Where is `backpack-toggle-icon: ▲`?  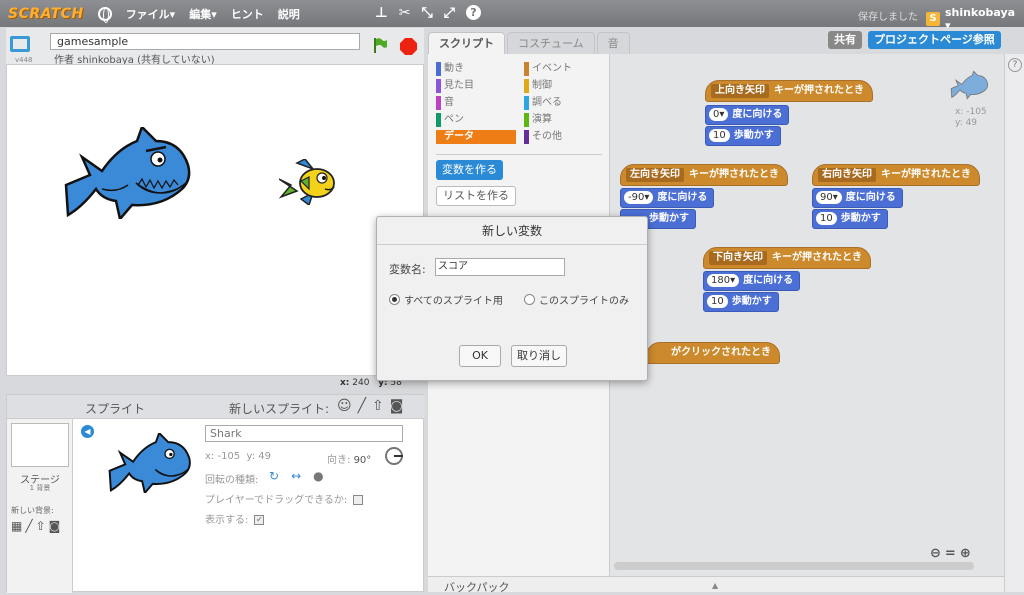
backpack-toggle-icon: ▲ is located at coordinates (715, 585).